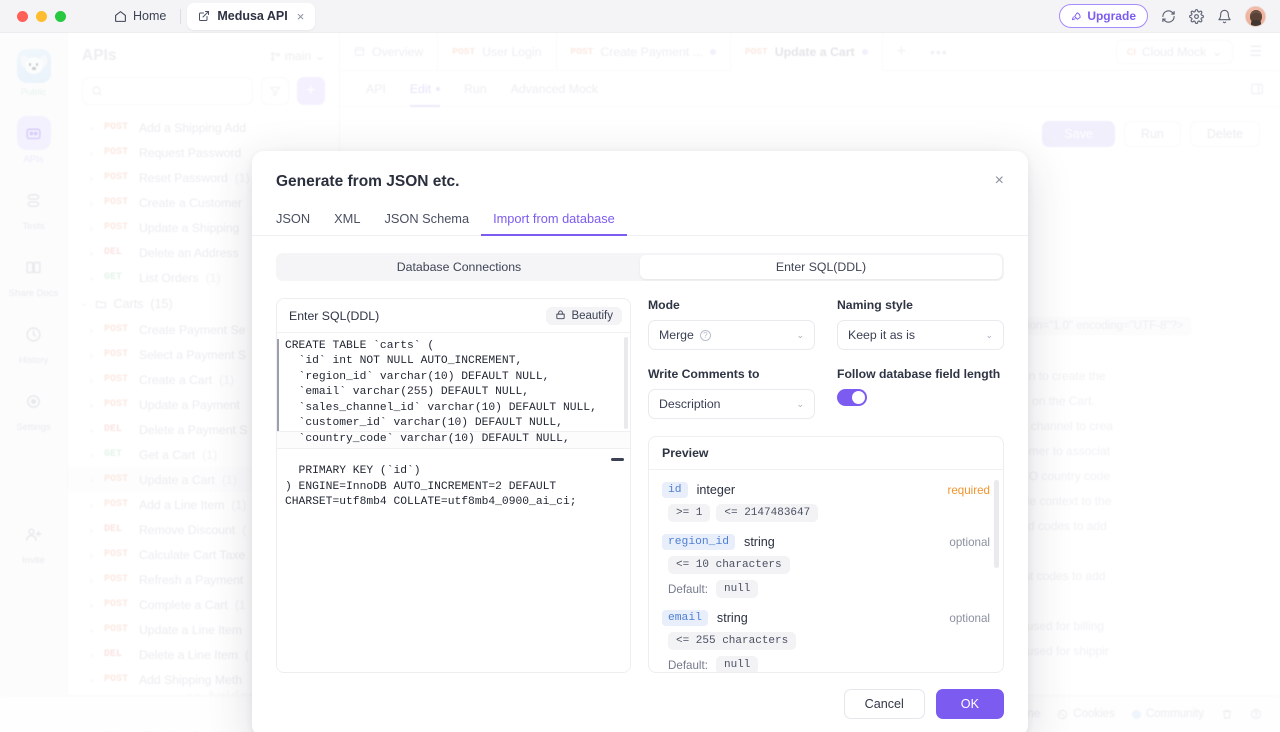 The image size is (1280, 732). I want to click on write-comments-label: Write Comments to, so click(704, 374).